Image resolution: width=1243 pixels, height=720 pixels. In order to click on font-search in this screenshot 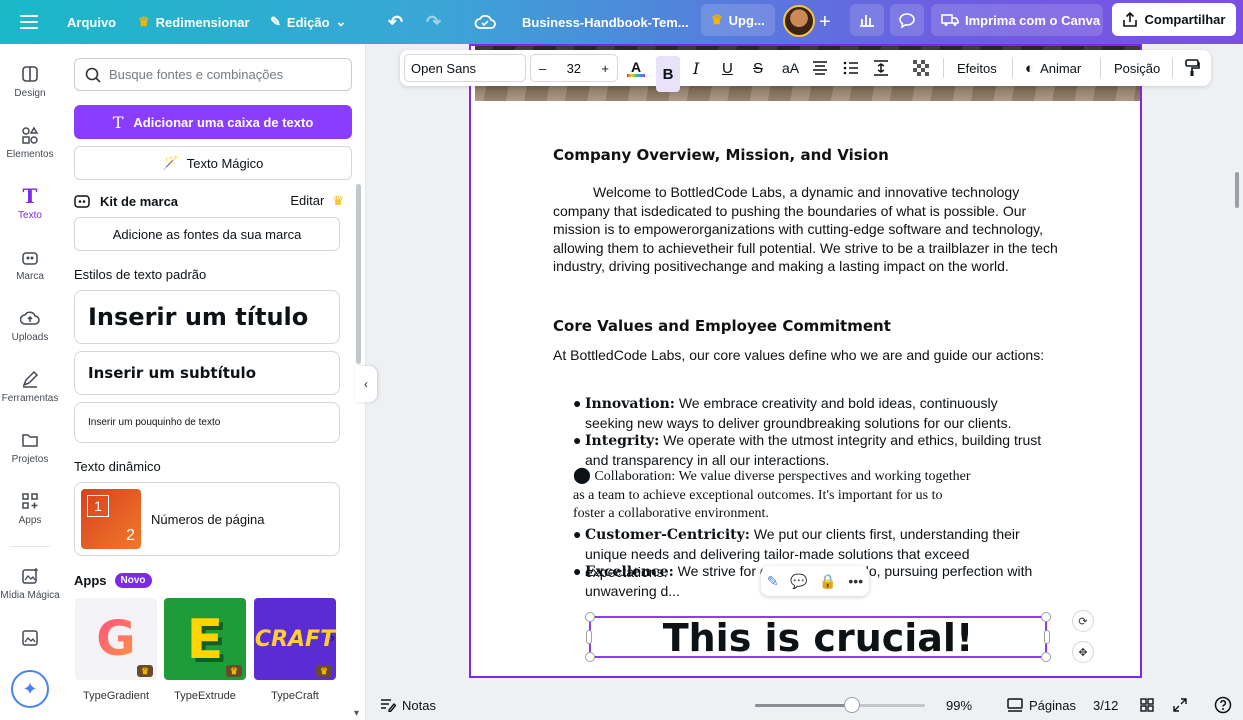, I will do `click(213, 74)`.